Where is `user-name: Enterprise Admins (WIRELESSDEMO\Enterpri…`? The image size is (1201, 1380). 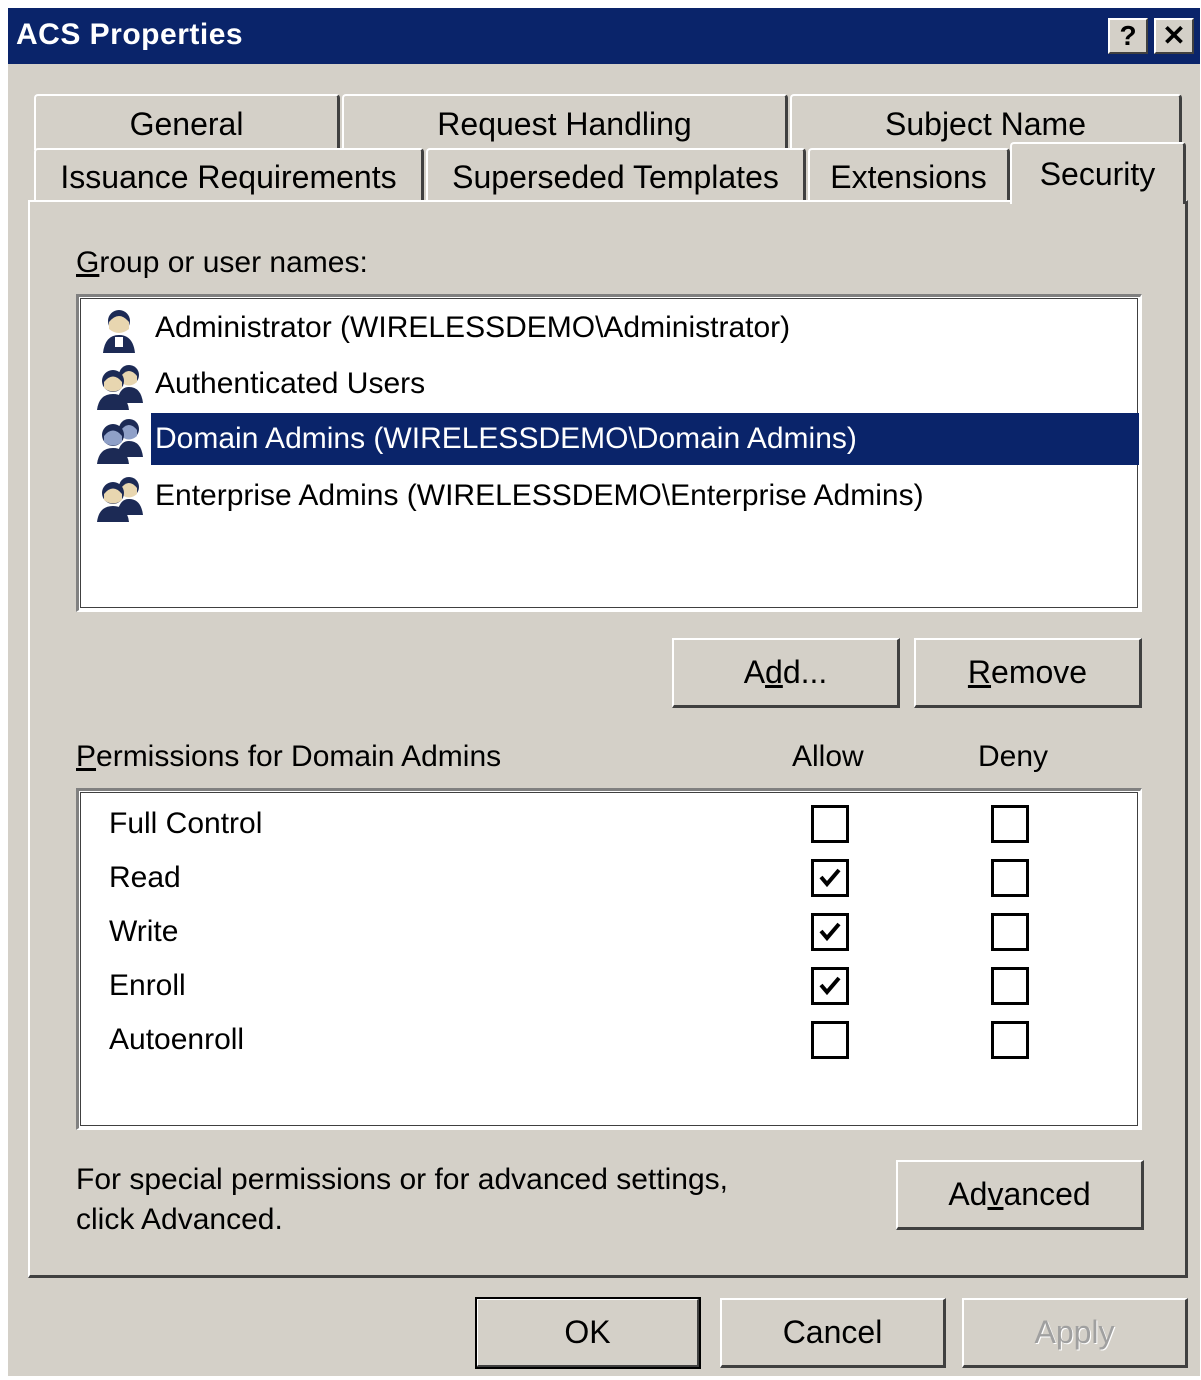 user-name: Enterprise Admins (WIRELESSDEMO\Enterpri… is located at coordinates (539, 495).